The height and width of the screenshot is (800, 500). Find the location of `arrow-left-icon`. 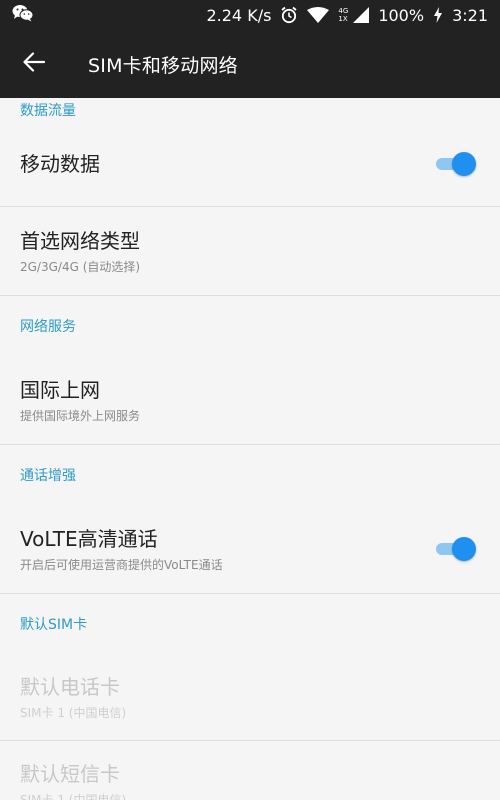

arrow-left-icon is located at coordinates (34, 64).